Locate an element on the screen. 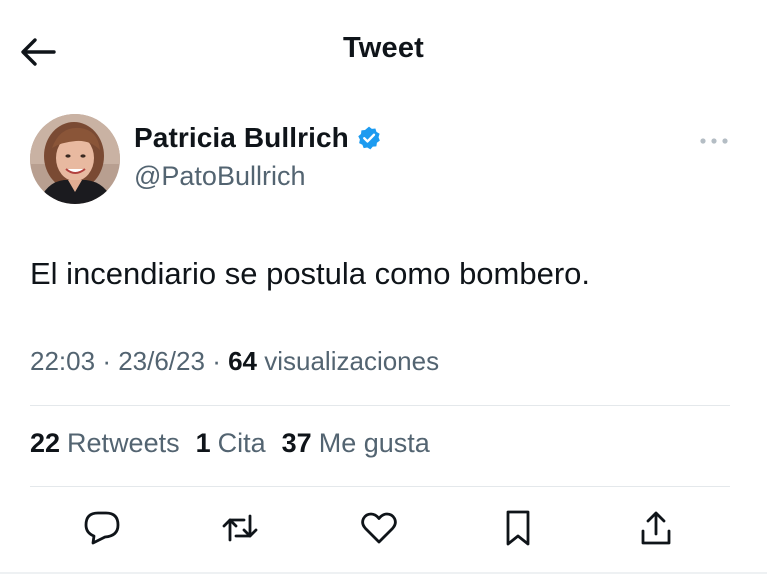 The image size is (767, 586). tweet-text: El incendiario se postula como bombero. is located at coordinates (310, 273).